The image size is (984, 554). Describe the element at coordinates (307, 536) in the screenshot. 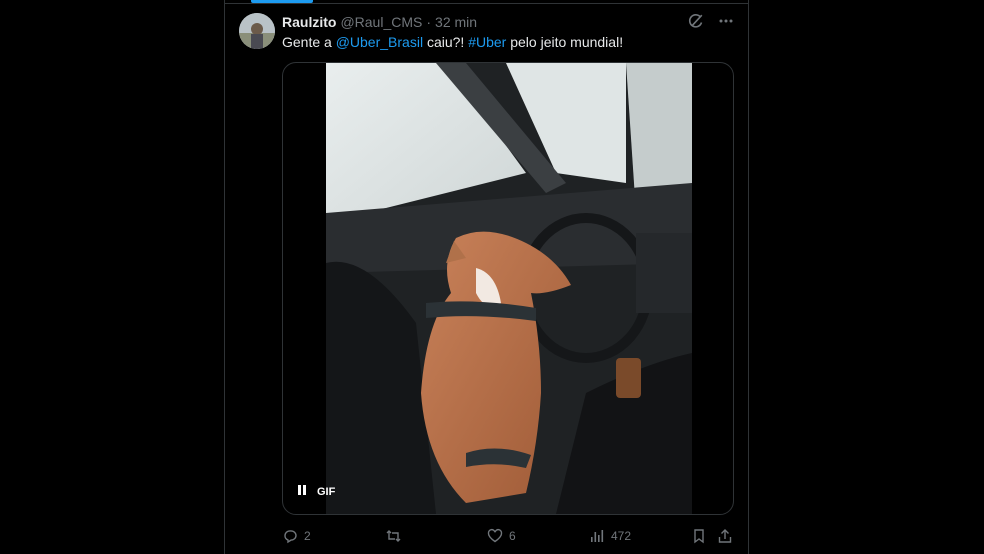

I see `reply-count: 2` at that location.